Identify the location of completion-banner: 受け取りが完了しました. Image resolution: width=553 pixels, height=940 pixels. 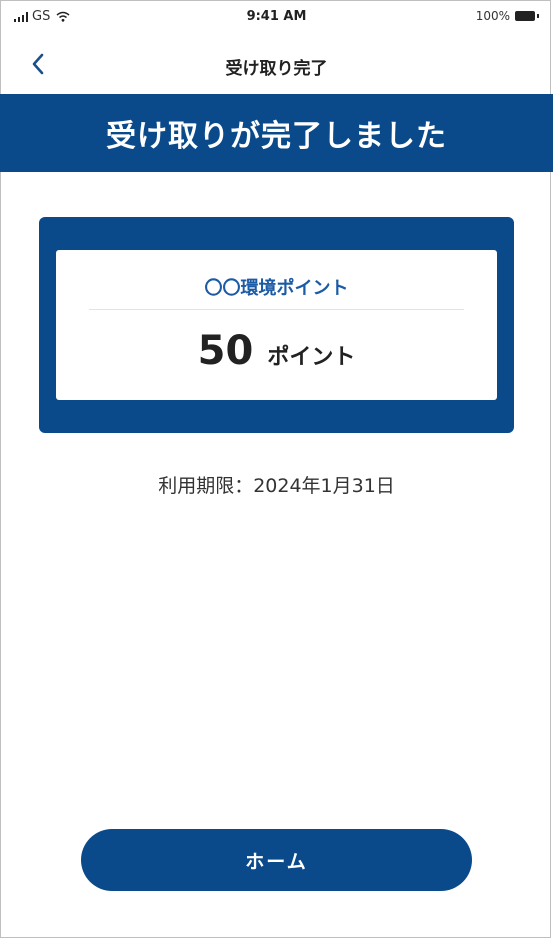
(276, 133).